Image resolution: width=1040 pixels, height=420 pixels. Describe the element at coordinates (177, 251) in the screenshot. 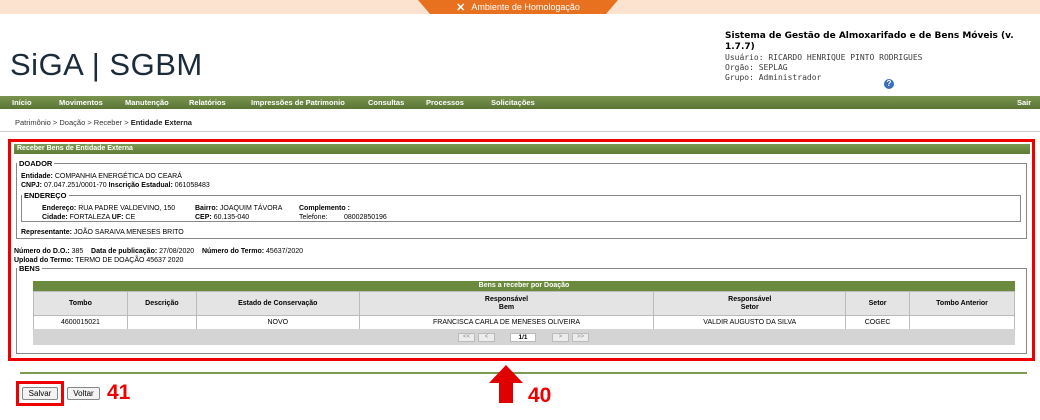

I see `pub-value: 27/08/2020` at that location.